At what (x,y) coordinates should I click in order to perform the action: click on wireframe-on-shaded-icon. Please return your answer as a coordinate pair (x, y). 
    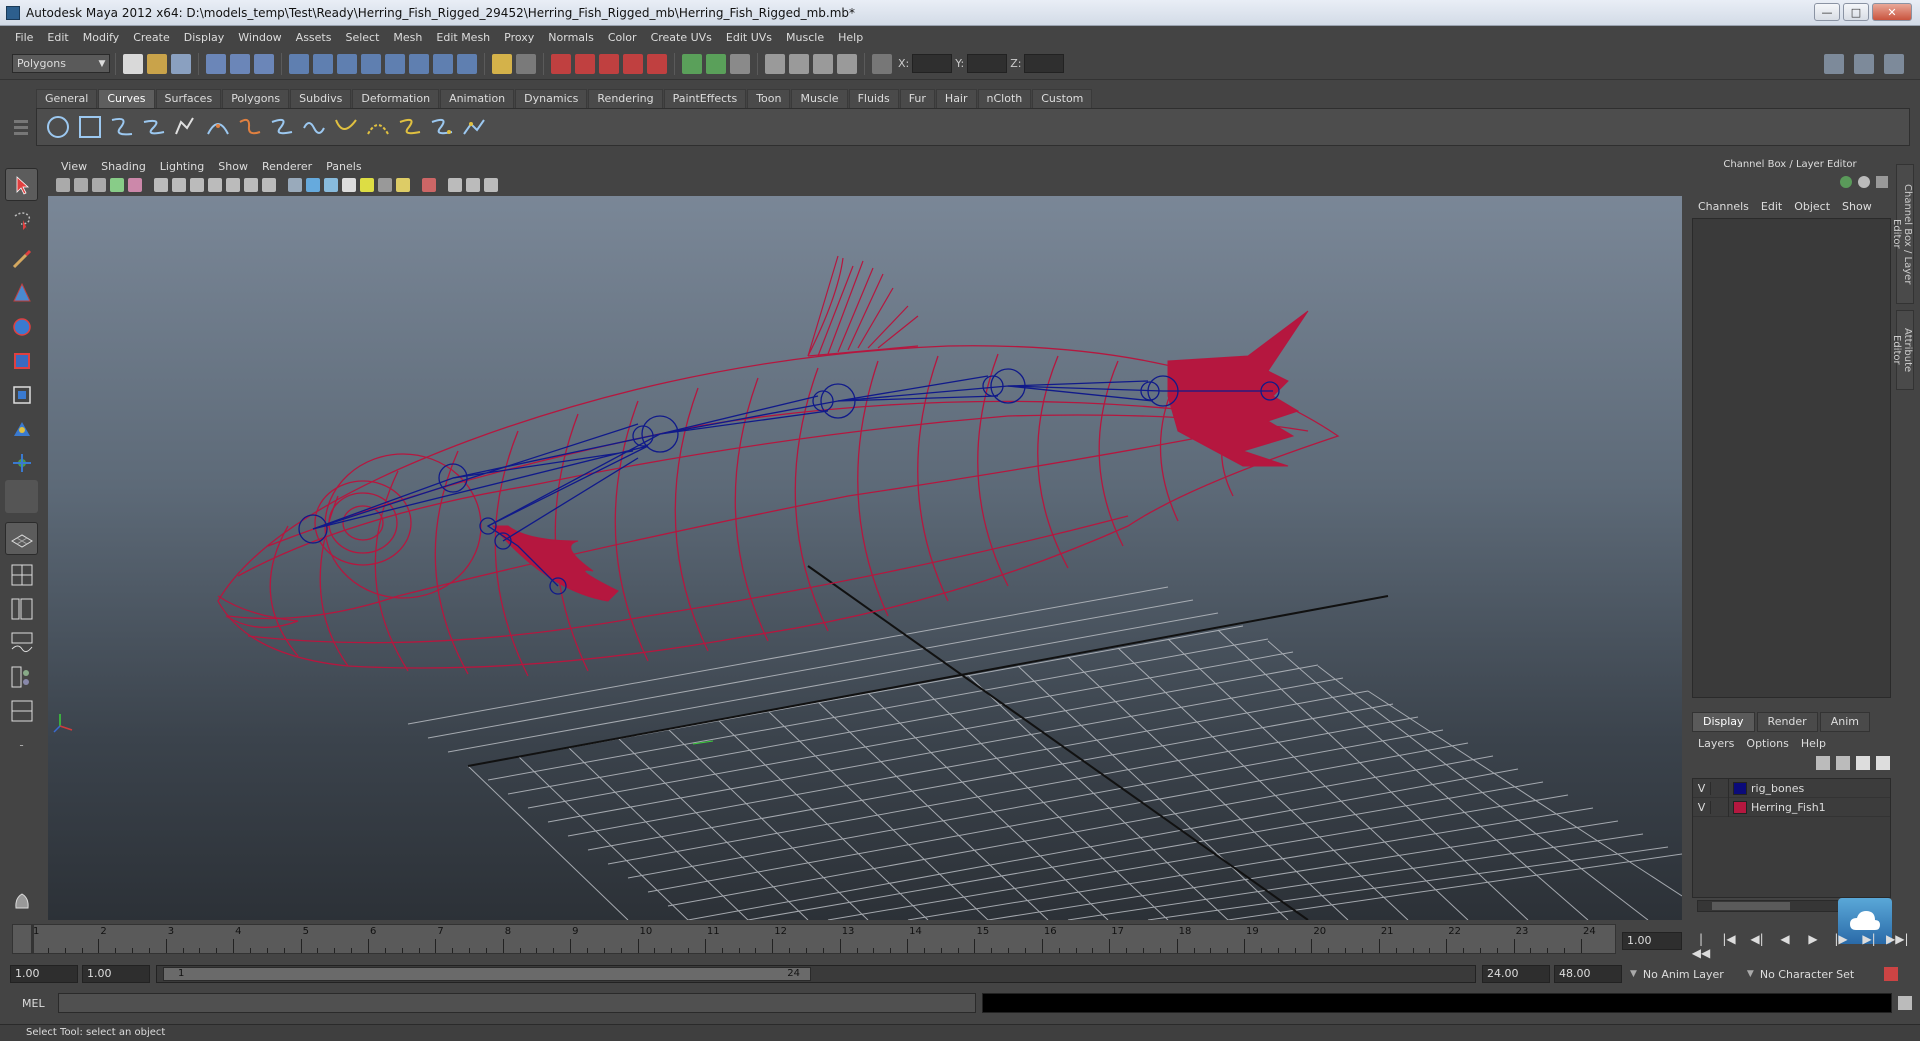
    Looking at the image, I should click on (331, 185).